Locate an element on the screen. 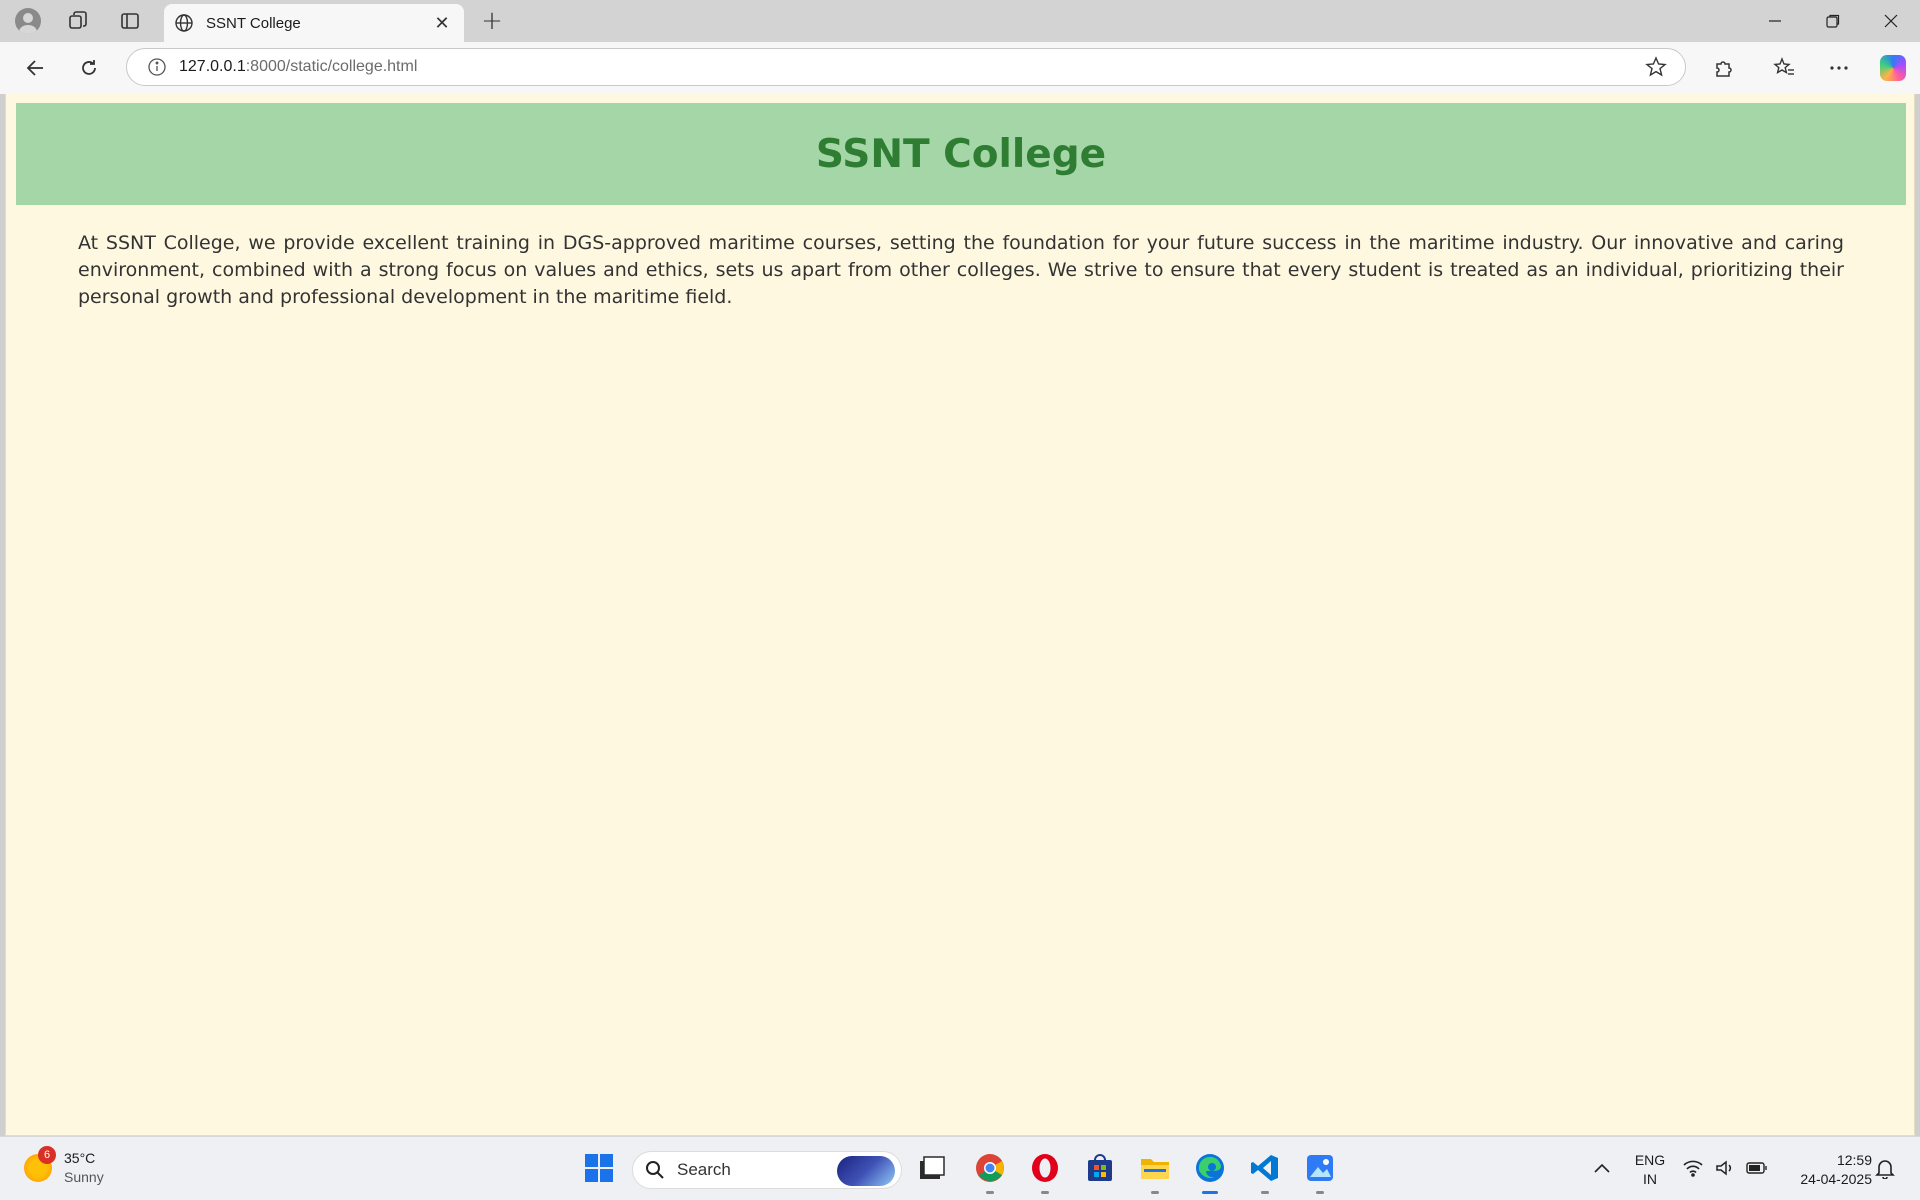  workspaces-icon is located at coordinates (78, 20).